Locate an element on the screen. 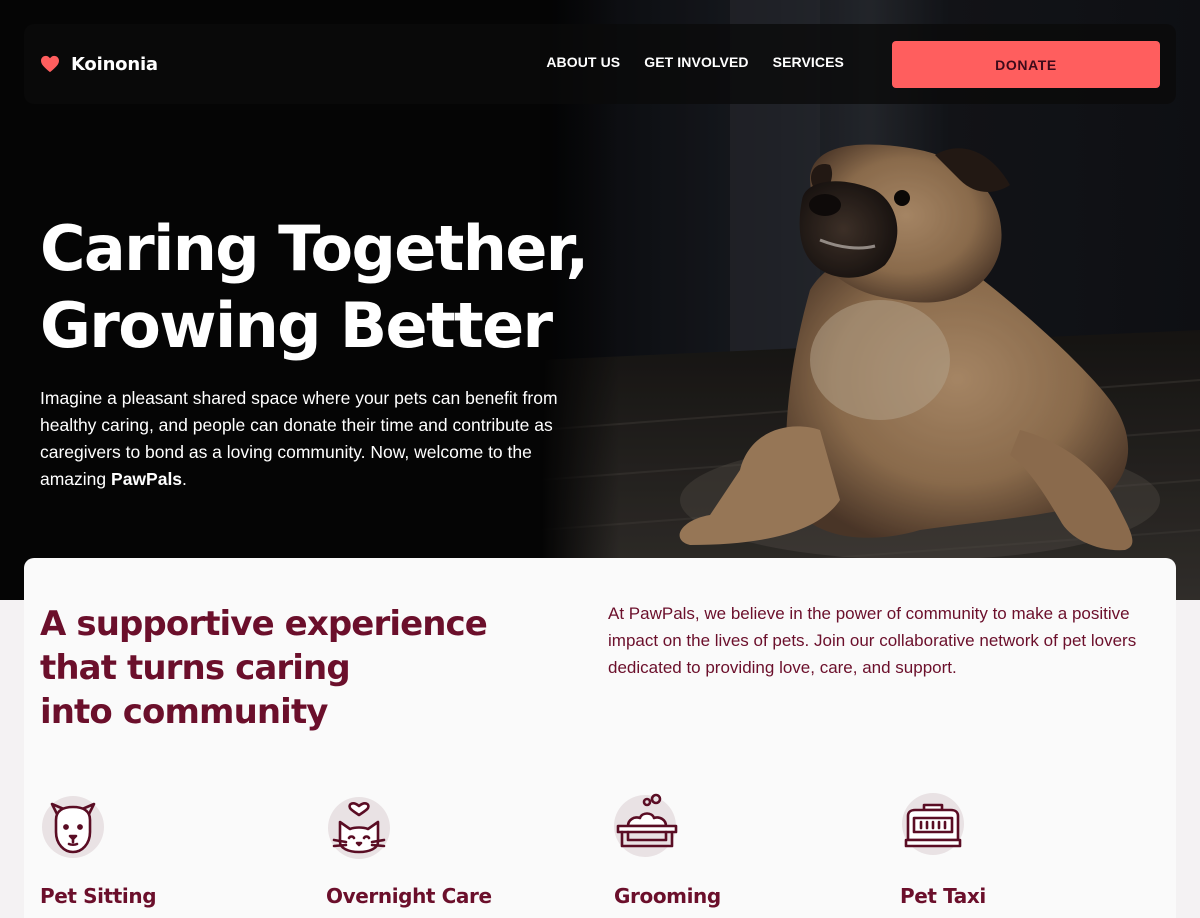 Image resolution: width=1200 pixels, height=918 pixels. heart-icon is located at coordinates (50, 64).